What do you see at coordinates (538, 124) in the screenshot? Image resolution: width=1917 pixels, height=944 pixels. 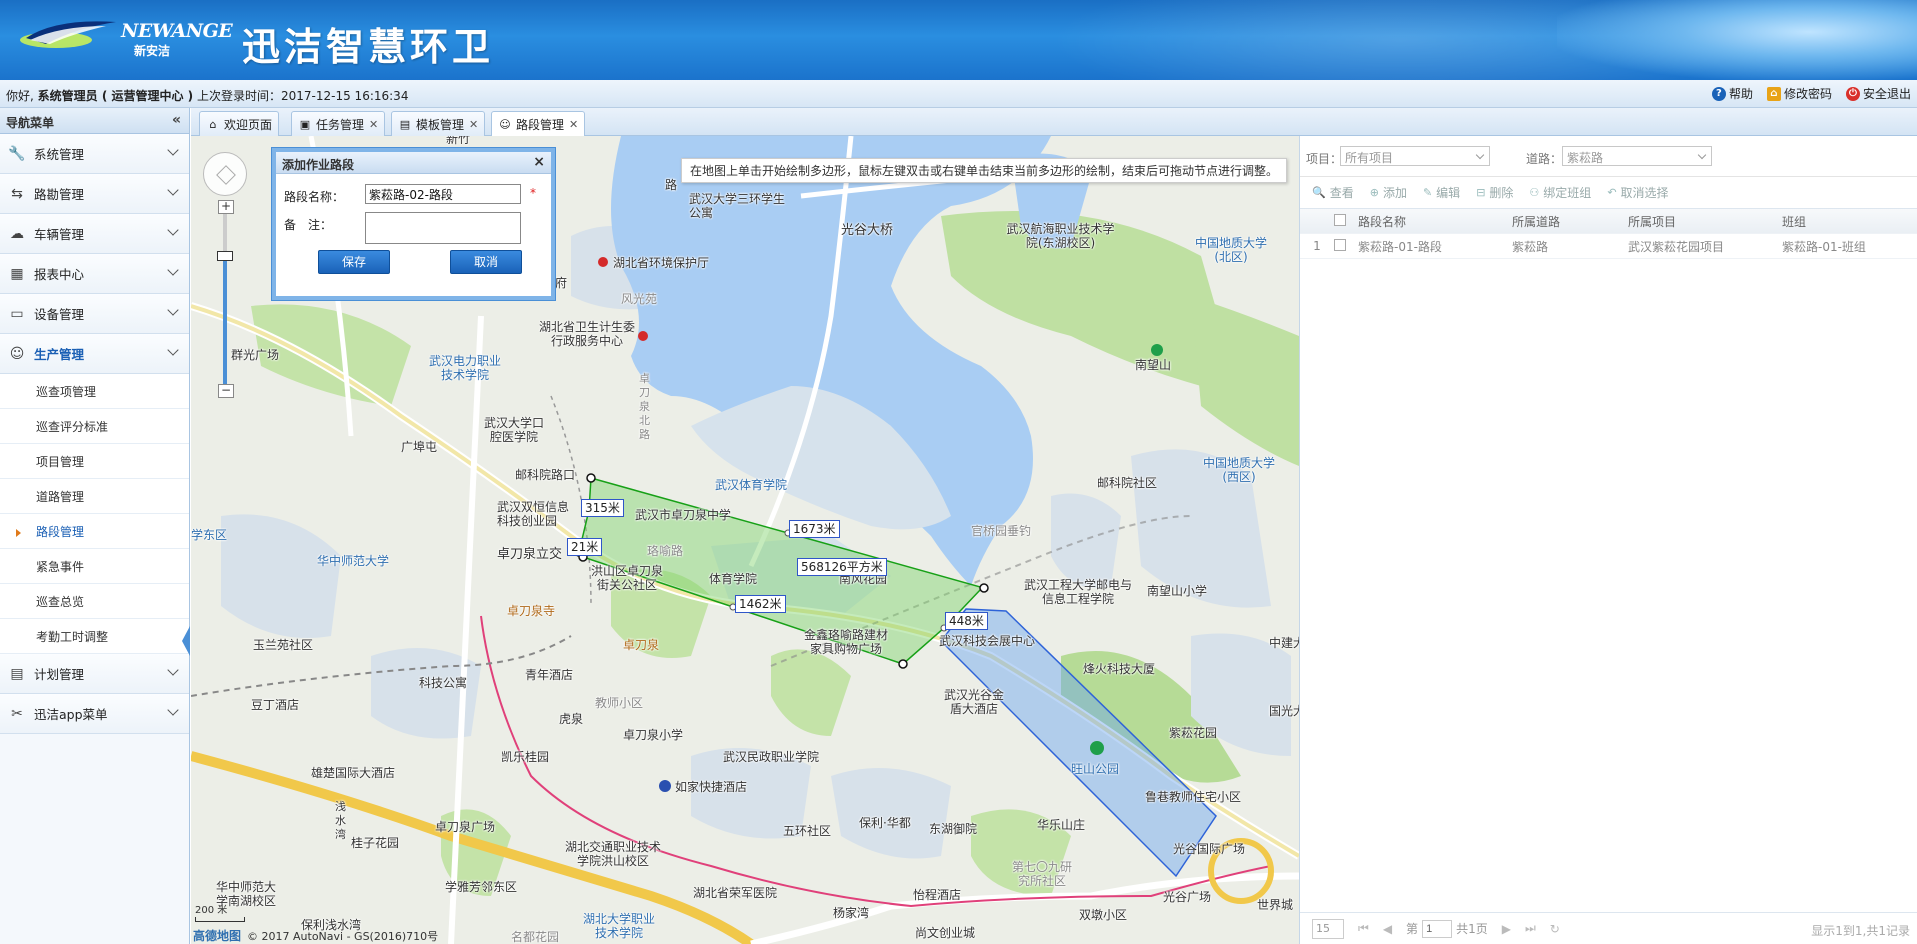 I see `tab-road-segment-management: ☺ 路段管理 ✕` at bounding box center [538, 124].